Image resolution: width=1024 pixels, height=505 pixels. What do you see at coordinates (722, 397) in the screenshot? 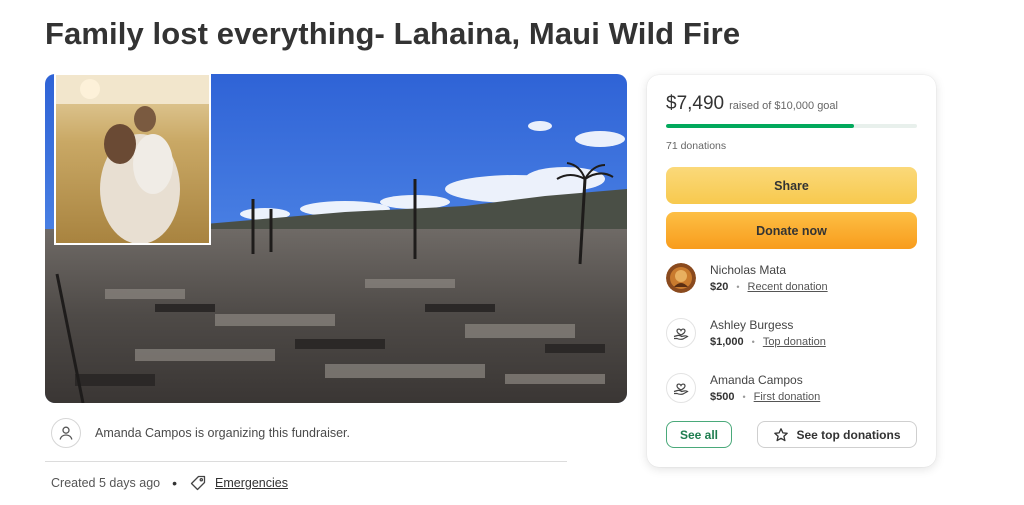
I see `donor-amount: $500` at bounding box center [722, 397].